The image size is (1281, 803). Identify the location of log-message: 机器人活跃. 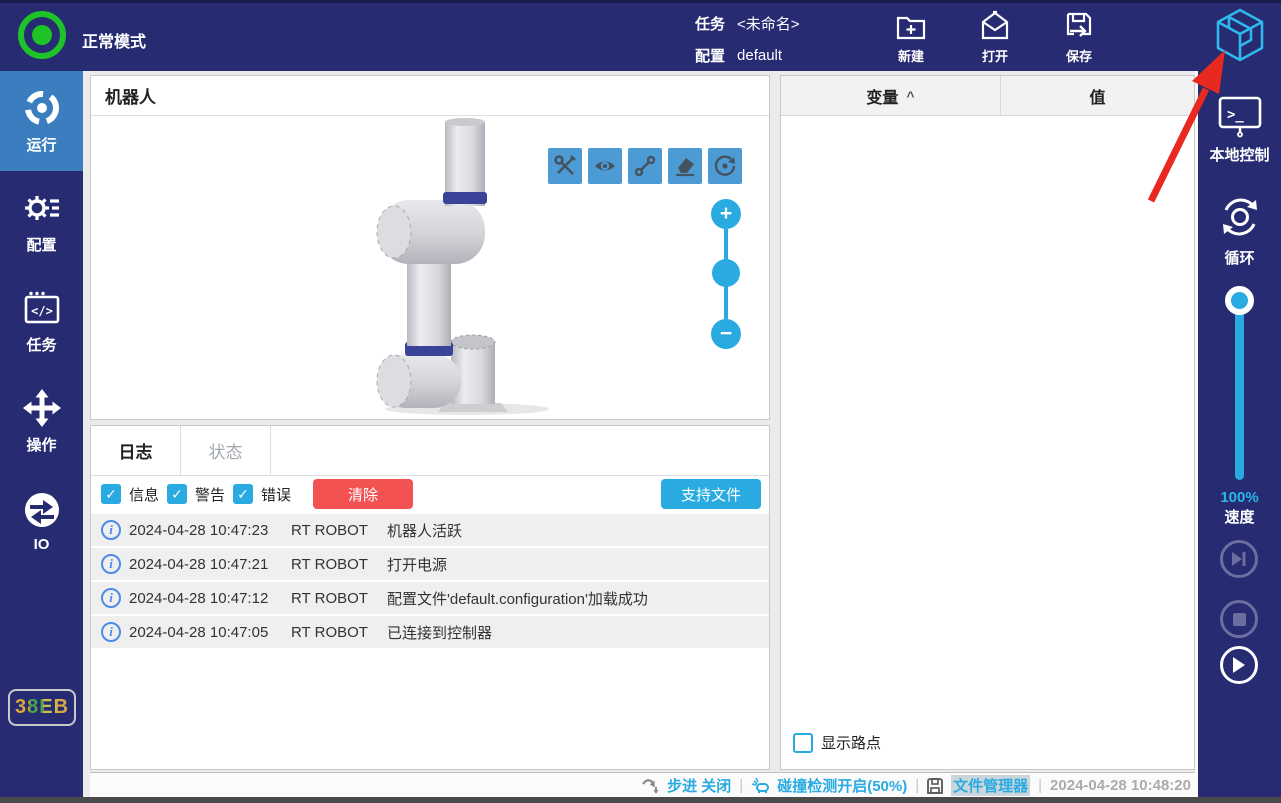
(425, 531).